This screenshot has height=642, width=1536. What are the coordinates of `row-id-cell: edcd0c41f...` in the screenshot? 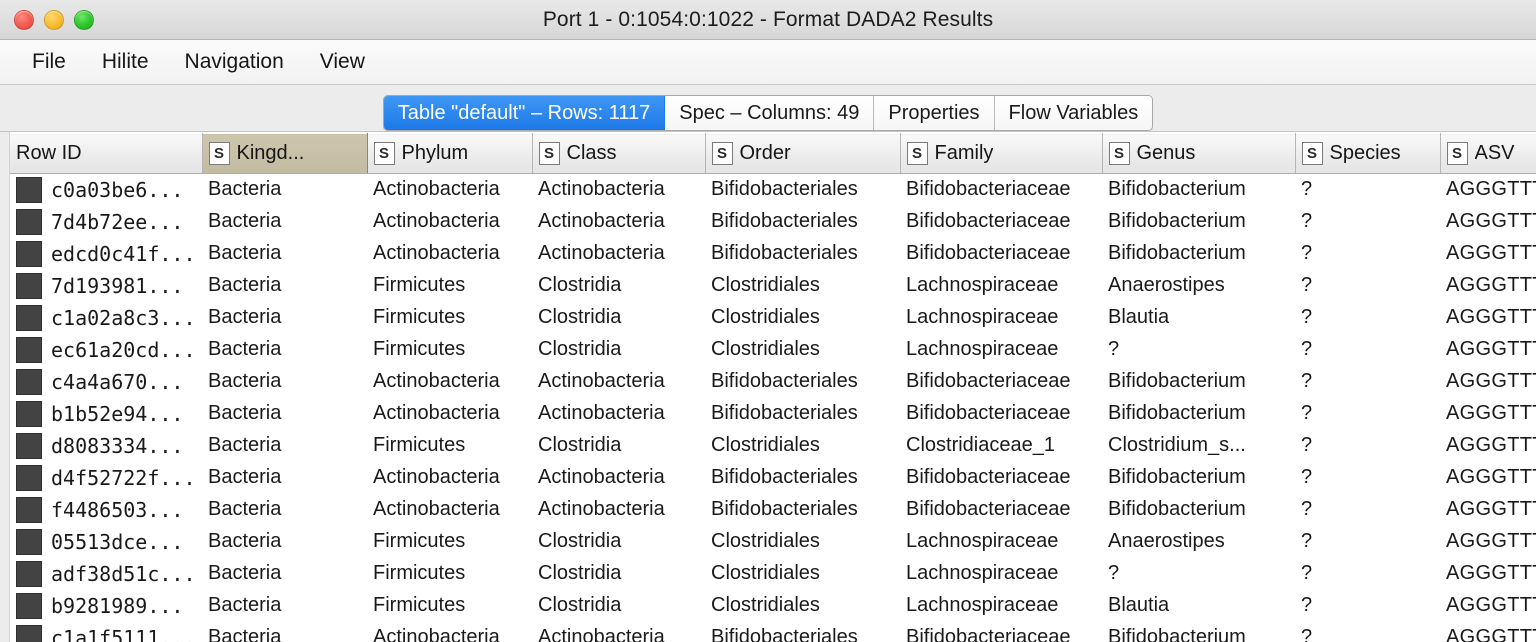 It's located at (106, 253).